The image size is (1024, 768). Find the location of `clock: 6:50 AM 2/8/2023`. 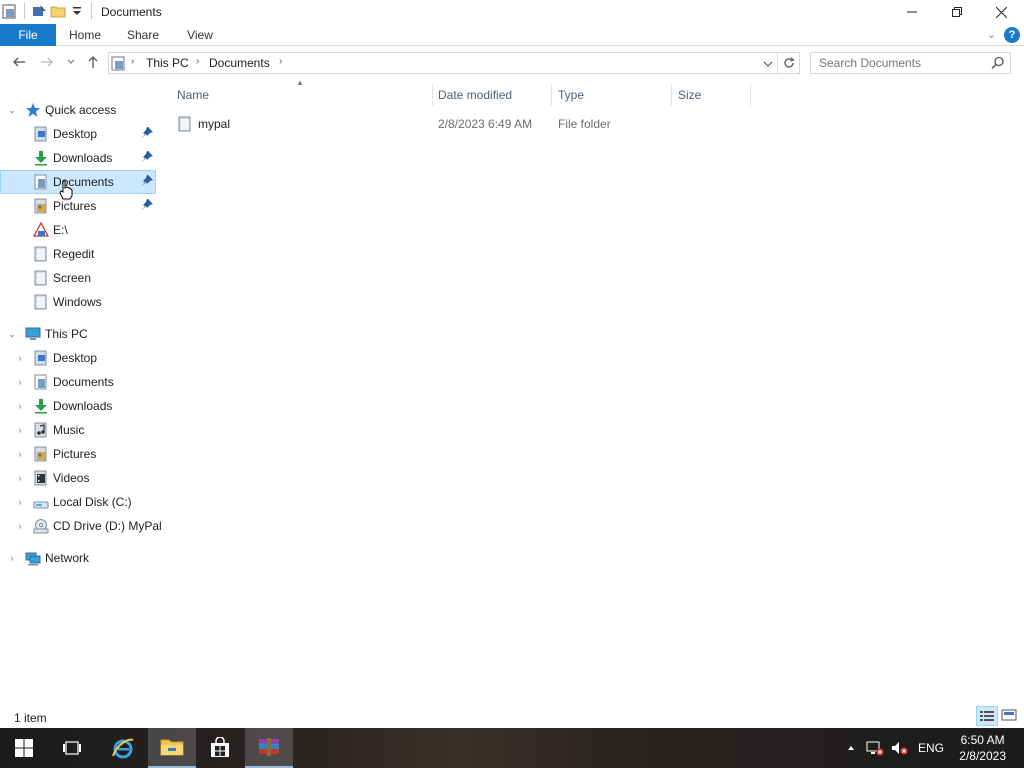

clock: 6:50 AM 2/8/2023 is located at coordinates (982, 748).